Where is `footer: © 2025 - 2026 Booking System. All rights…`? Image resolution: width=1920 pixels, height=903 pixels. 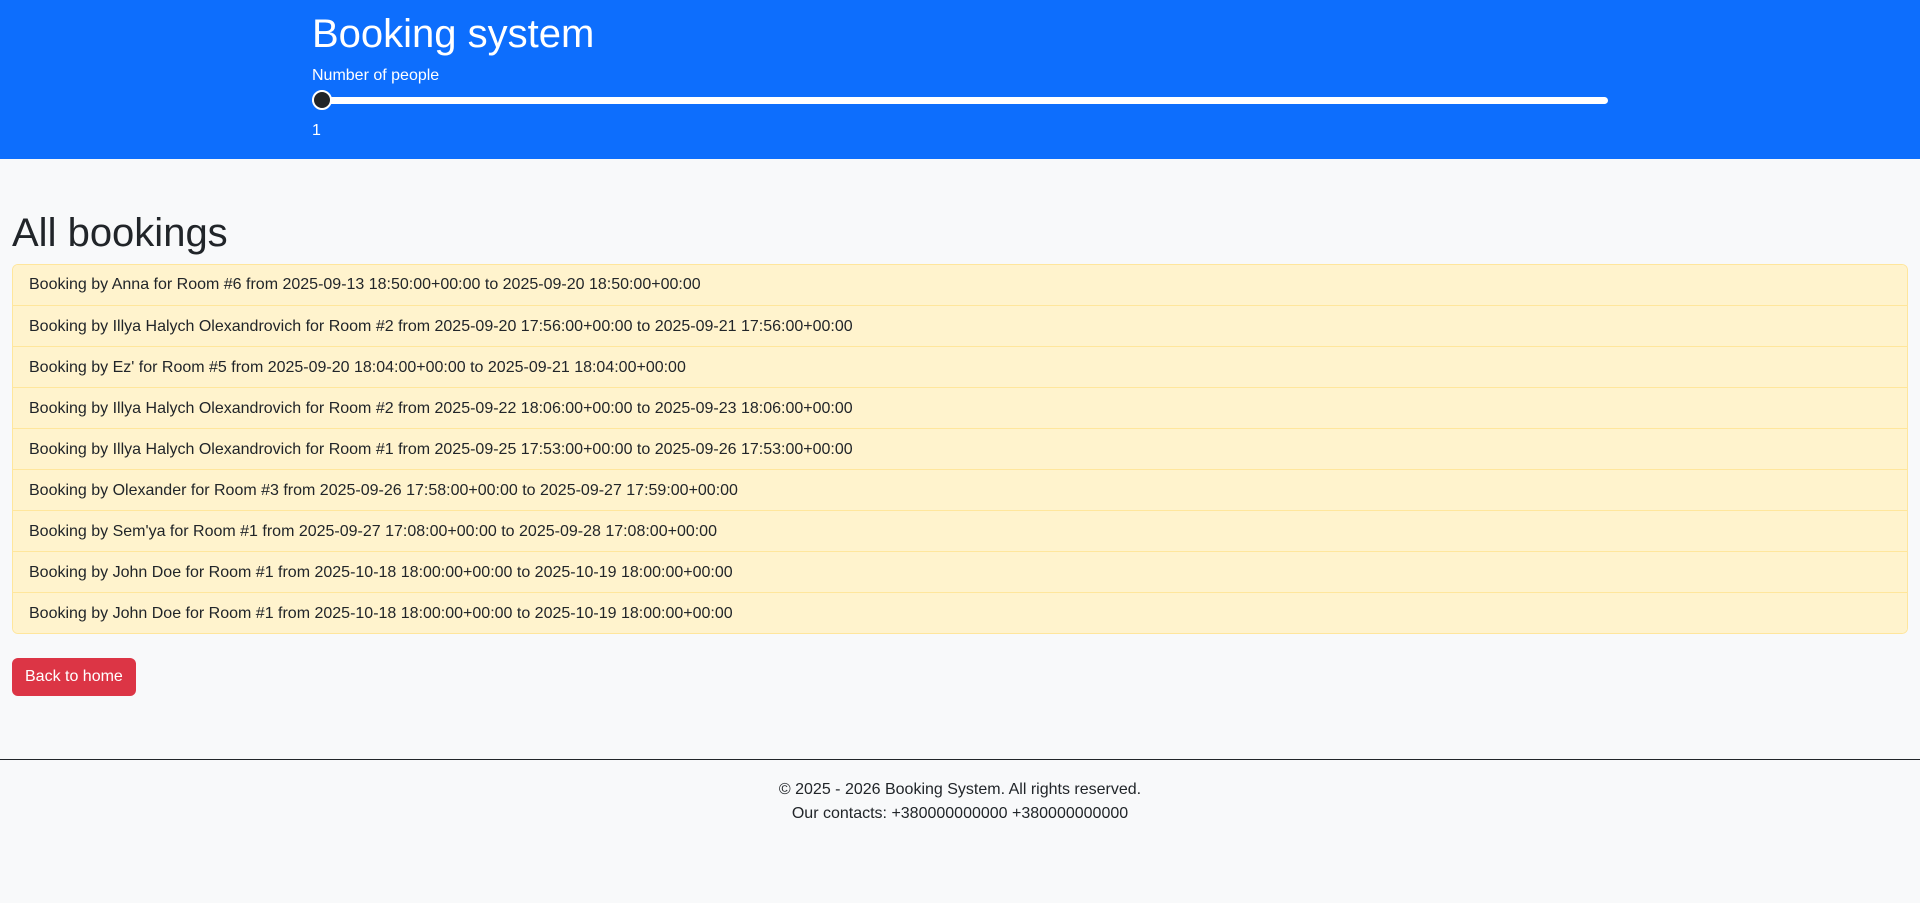 footer: © 2025 - 2026 Booking System. All rights… is located at coordinates (960, 792).